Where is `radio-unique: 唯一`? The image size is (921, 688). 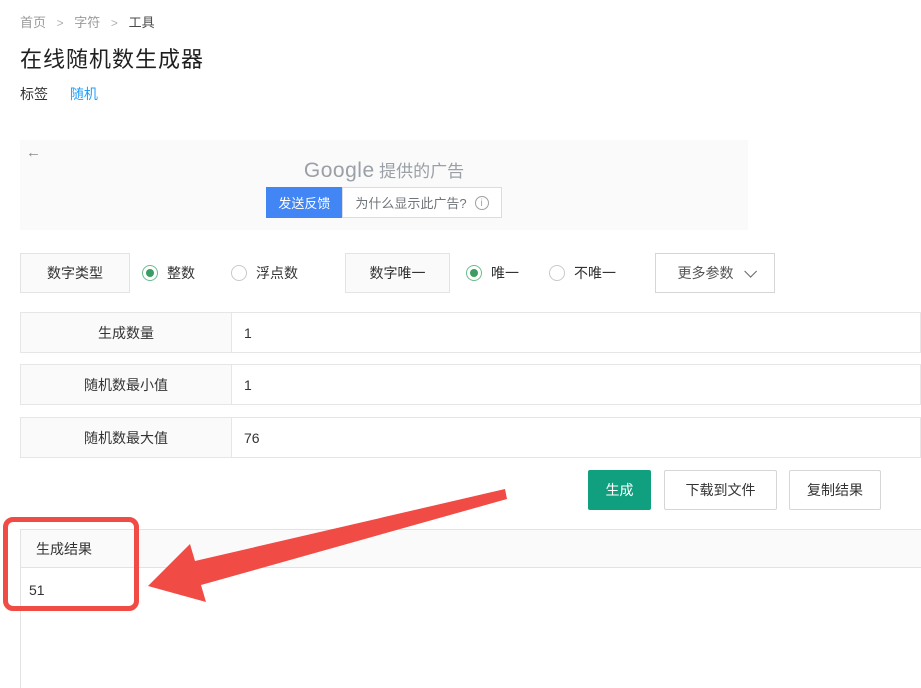 radio-unique: 唯一 is located at coordinates (492, 273).